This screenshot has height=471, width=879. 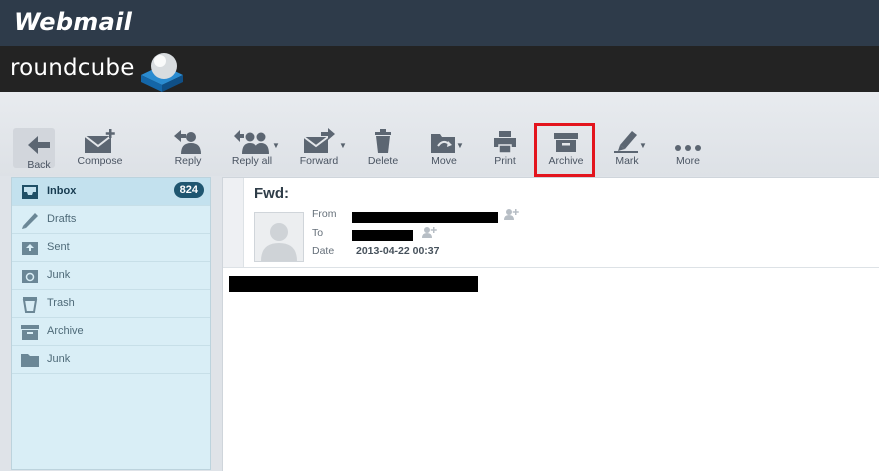 What do you see at coordinates (688, 161) in the screenshot?
I see `more-label: More` at bounding box center [688, 161].